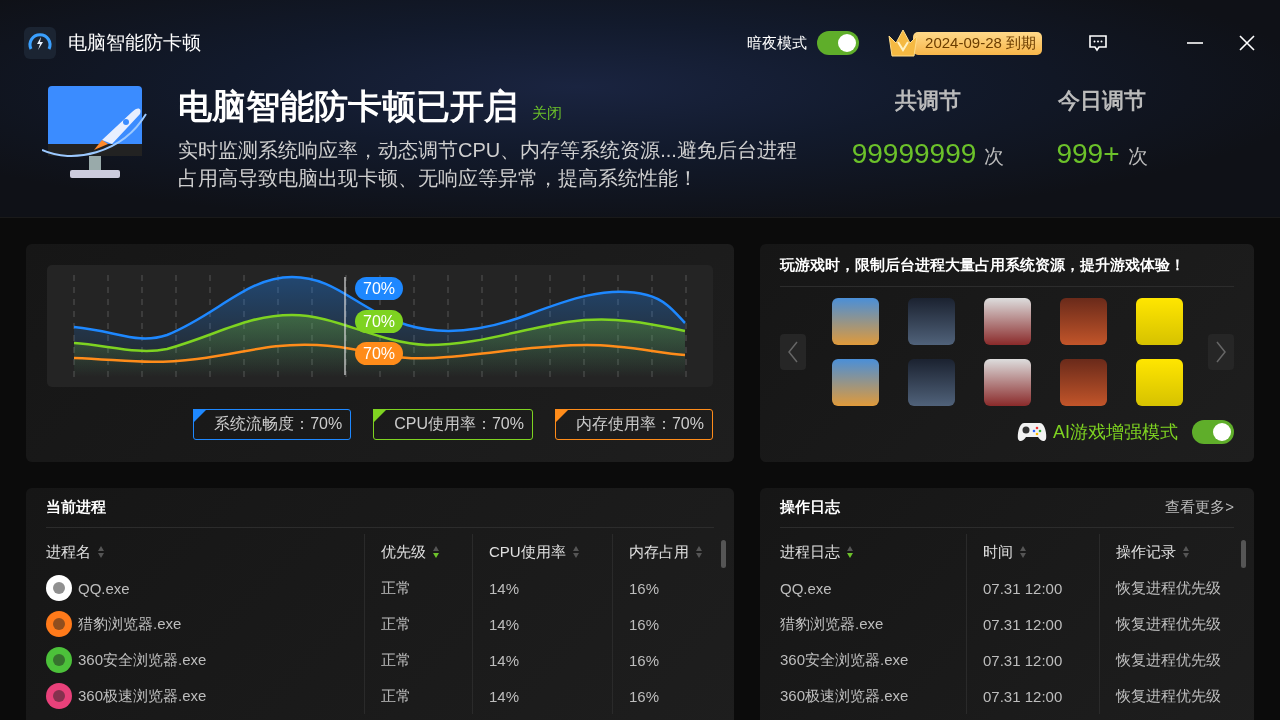 The width and height of the screenshot is (1280, 720). What do you see at coordinates (438, 178) in the screenshot?
I see `description-text: 占用高导致电脑出现卡顿、无响应等异常，提高系统性能！` at bounding box center [438, 178].